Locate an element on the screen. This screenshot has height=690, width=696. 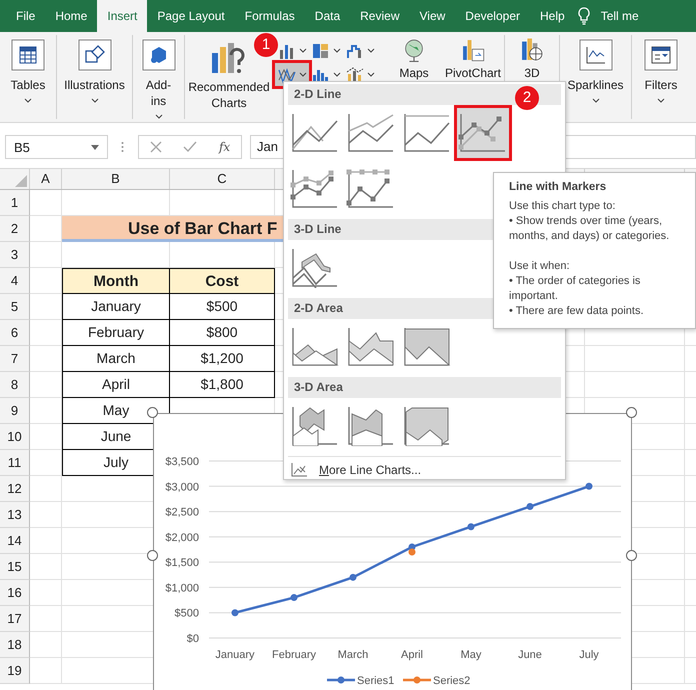
row-header: 14 is located at coordinates (15, 541).